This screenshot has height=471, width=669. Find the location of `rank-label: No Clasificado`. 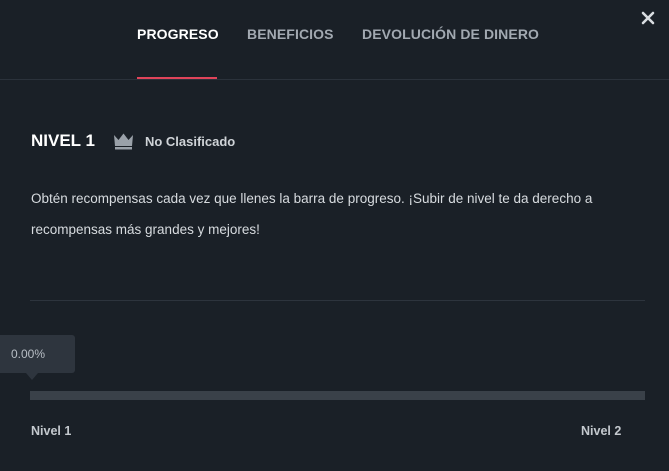

rank-label: No Clasificado is located at coordinates (190, 141).